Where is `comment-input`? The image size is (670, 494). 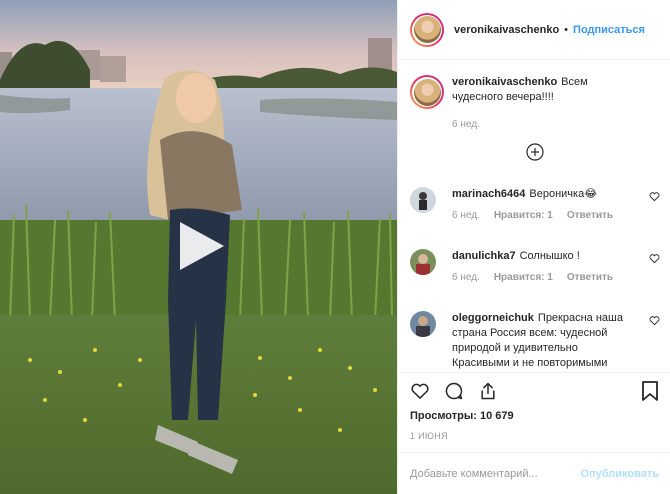
comment-input is located at coordinates (495, 473).